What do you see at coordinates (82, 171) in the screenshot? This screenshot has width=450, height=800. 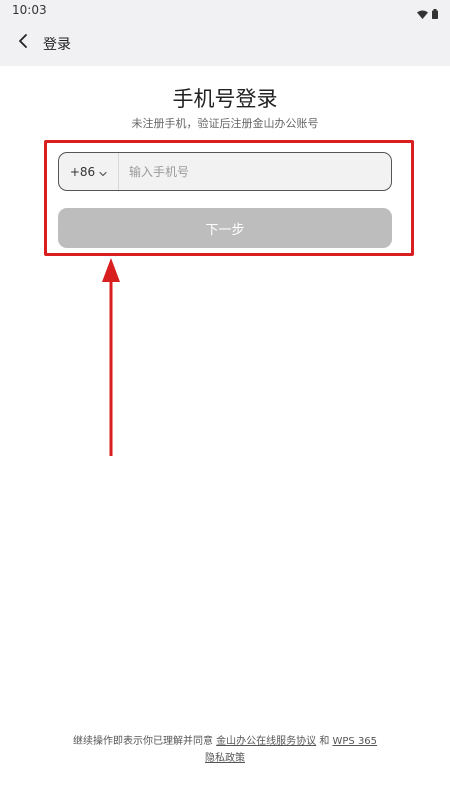 I see `country-code-label: +86` at bounding box center [82, 171].